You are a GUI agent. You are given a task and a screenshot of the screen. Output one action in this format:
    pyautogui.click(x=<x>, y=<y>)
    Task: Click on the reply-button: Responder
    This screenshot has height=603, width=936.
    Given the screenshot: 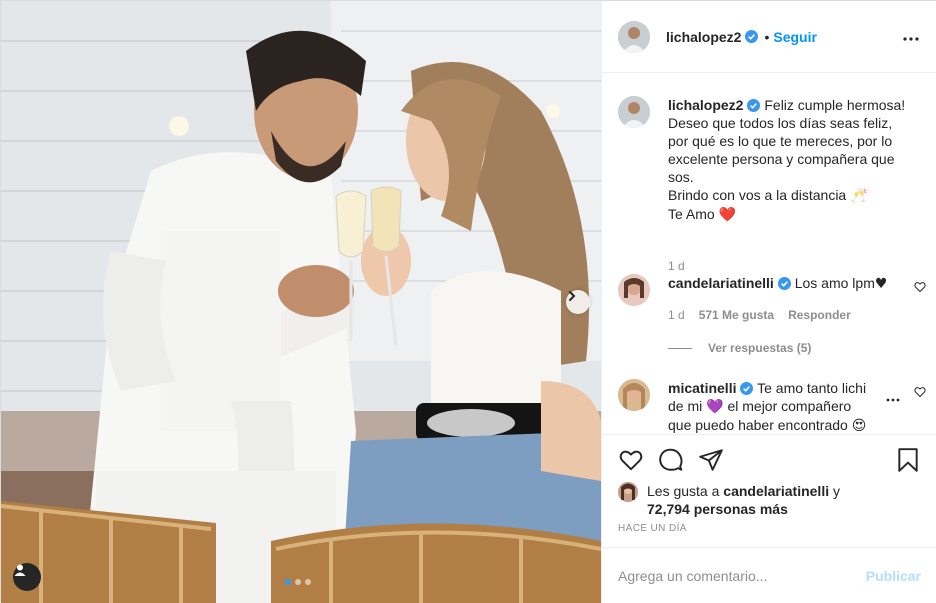 What is the action you would take?
    pyautogui.click(x=819, y=315)
    